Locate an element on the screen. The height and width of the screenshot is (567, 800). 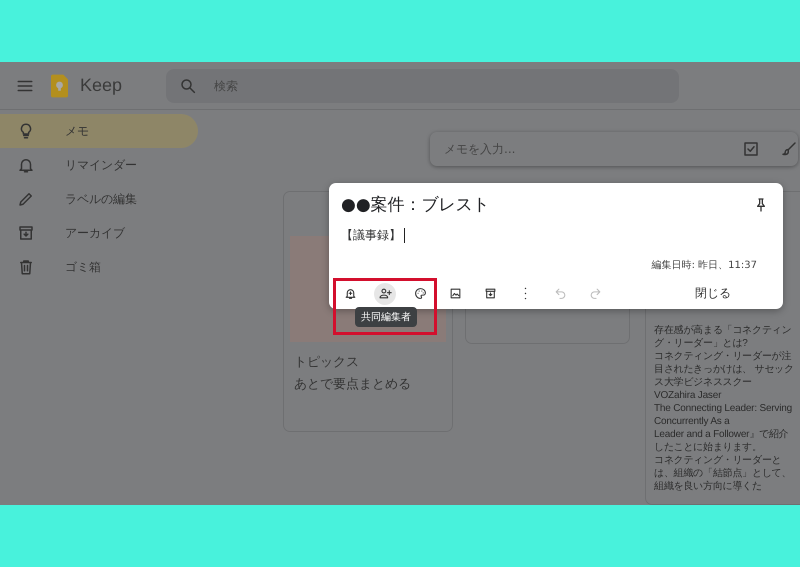
trash-icon is located at coordinates (26, 267).